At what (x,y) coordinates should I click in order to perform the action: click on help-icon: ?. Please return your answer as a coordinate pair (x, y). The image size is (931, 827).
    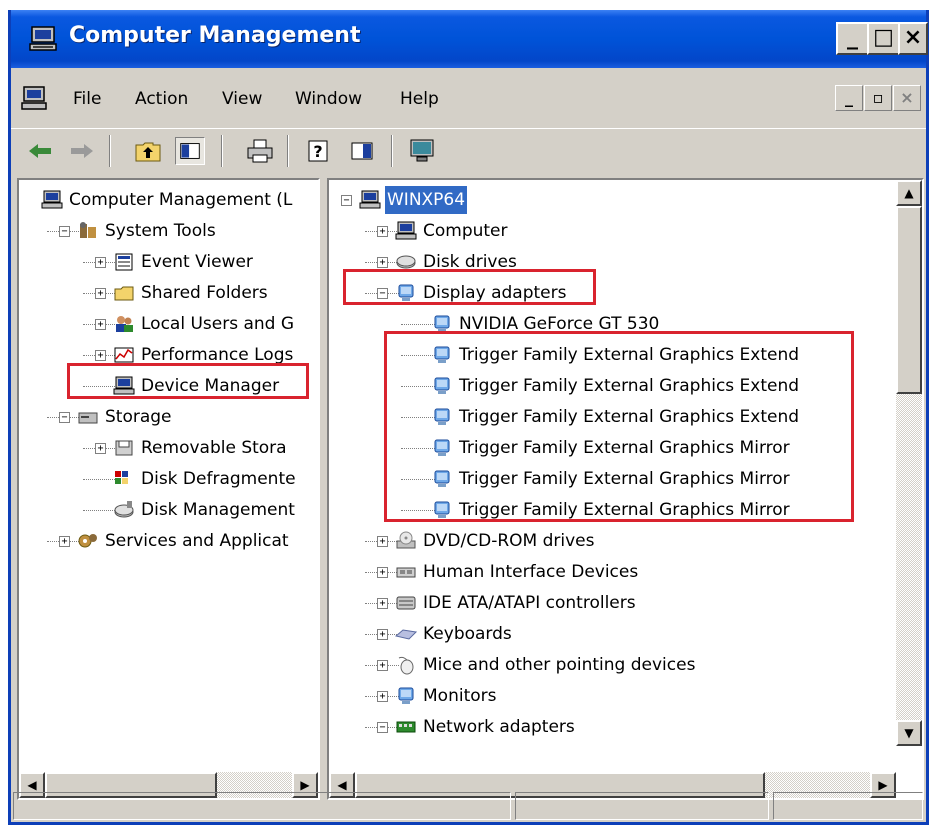
    Looking at the image, I should click on (320, 151).